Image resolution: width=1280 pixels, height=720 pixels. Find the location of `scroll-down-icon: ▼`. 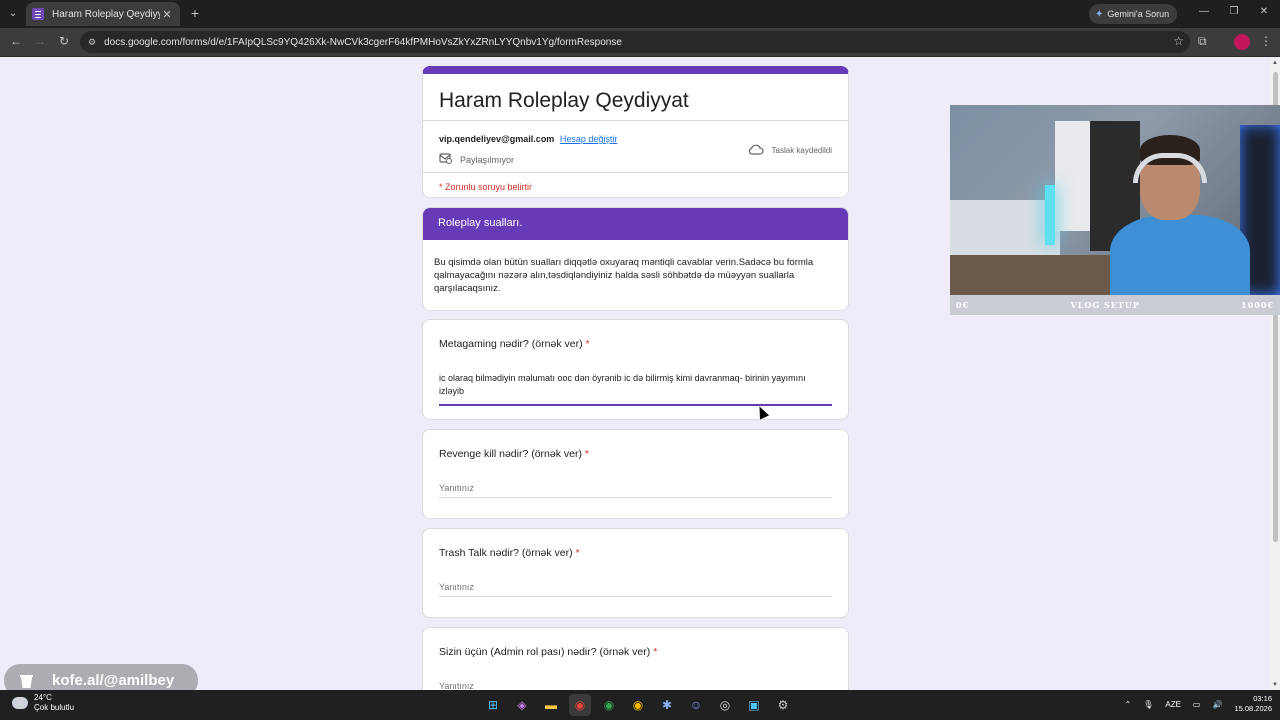

scroll-down-icon: ▼ is located at coordinates (1275, 685).